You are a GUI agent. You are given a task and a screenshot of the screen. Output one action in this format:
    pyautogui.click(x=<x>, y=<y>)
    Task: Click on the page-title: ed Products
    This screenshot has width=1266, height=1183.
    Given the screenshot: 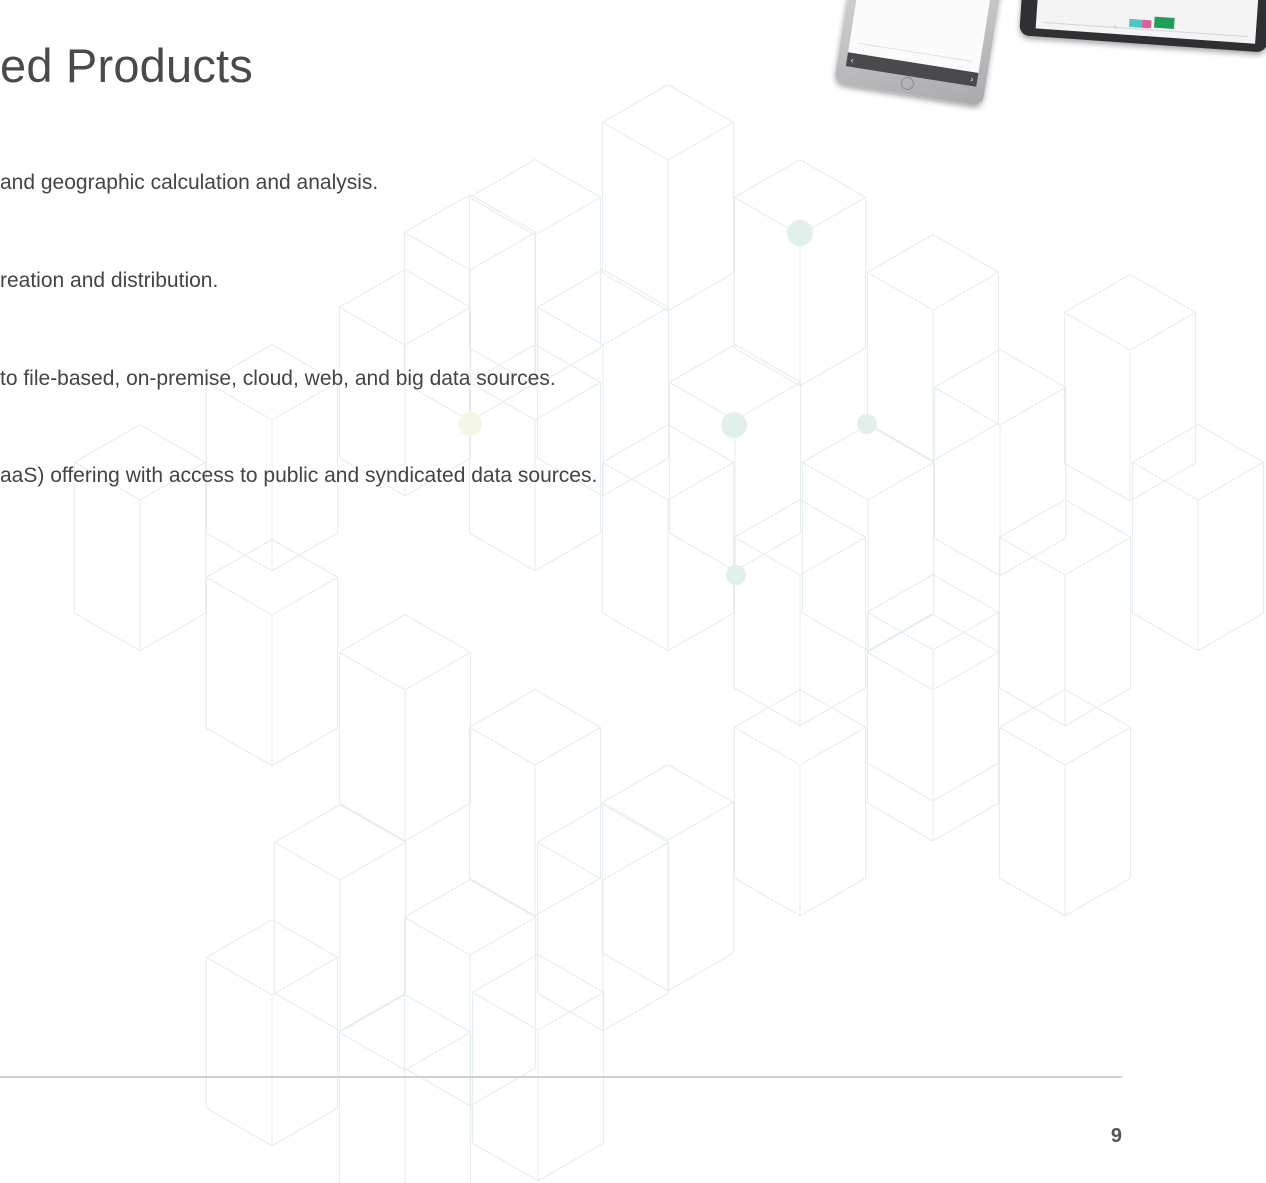 What is the action you would take?
    pyautogui.click(x=127, y=65)
    